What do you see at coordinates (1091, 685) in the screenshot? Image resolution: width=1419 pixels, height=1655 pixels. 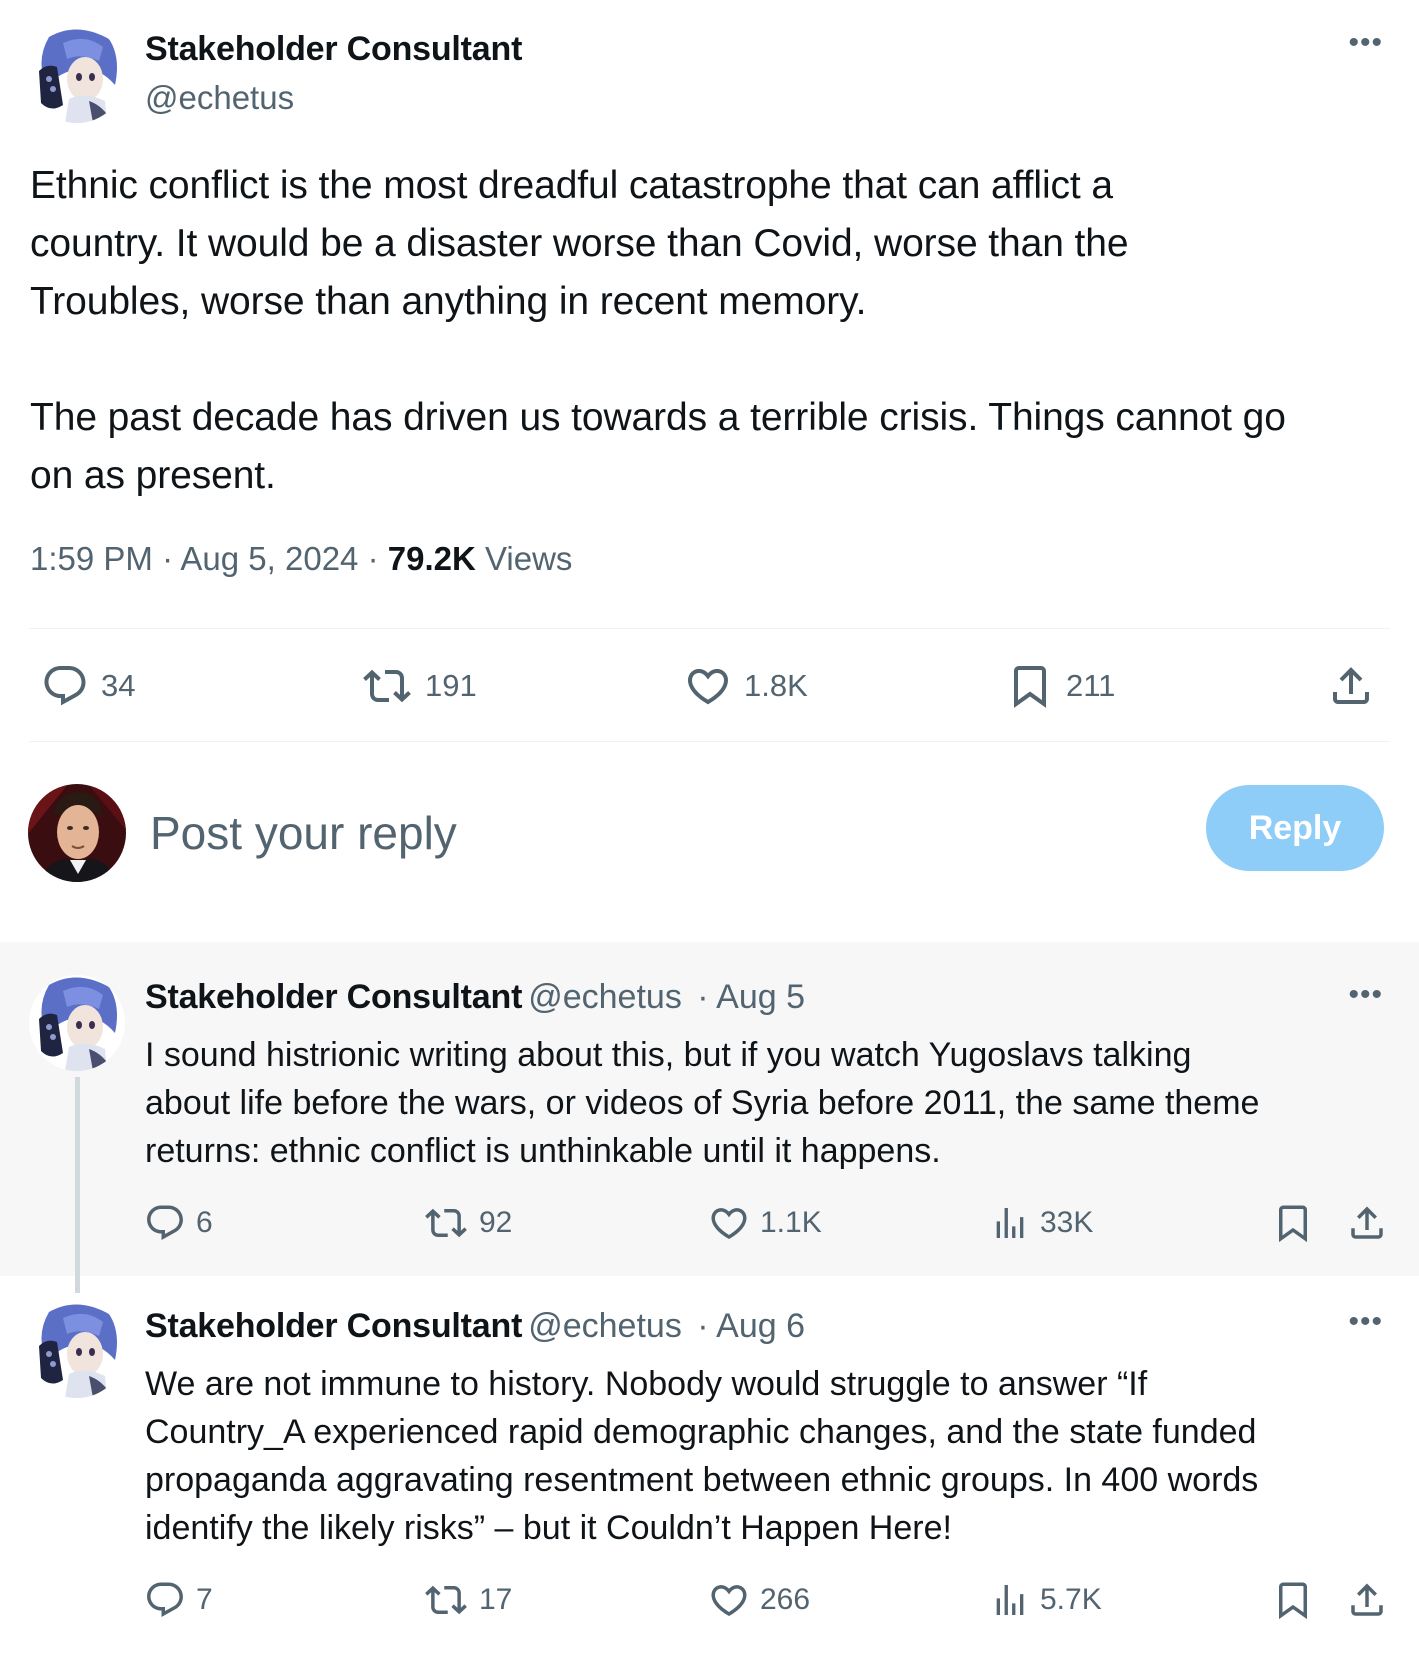 I see `bookmark-count: 211` at bounding box center [1091, 685].